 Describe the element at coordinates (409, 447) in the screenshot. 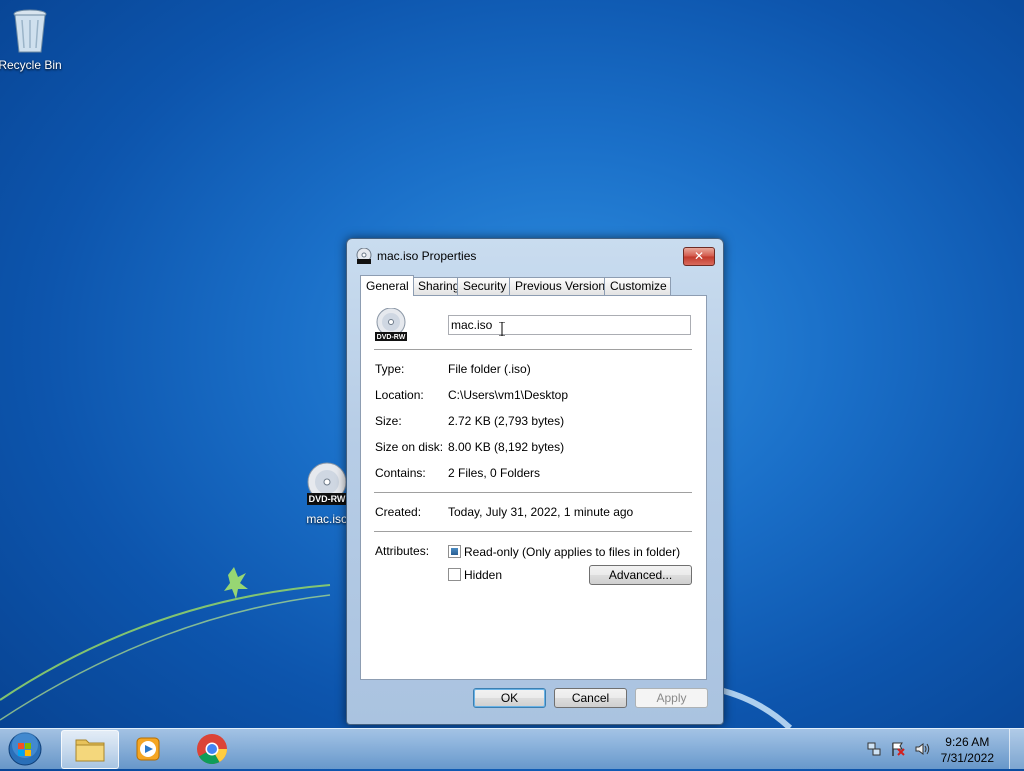

I see `size-on-disk-label: Size on disk:` at that location.